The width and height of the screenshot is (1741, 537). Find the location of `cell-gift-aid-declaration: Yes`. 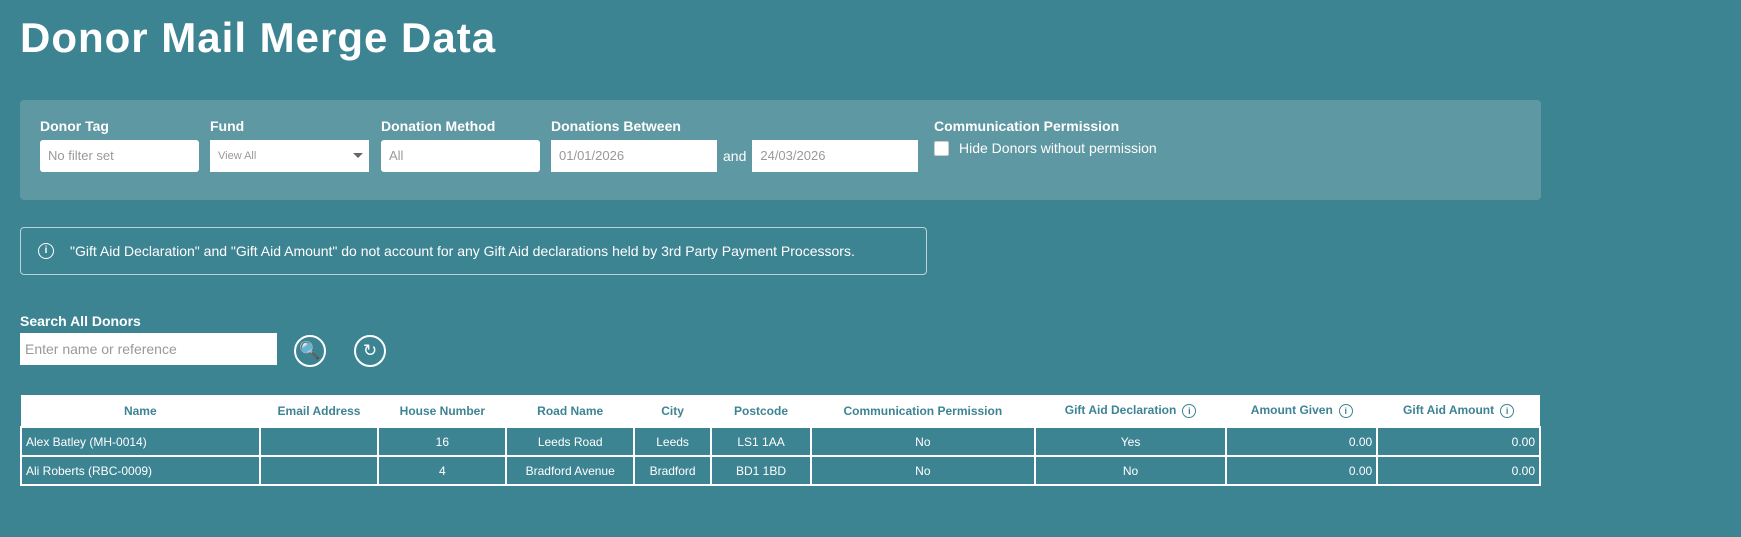

cell-gift-aid-declaration: Yes is located at coordinates (1130, 441).